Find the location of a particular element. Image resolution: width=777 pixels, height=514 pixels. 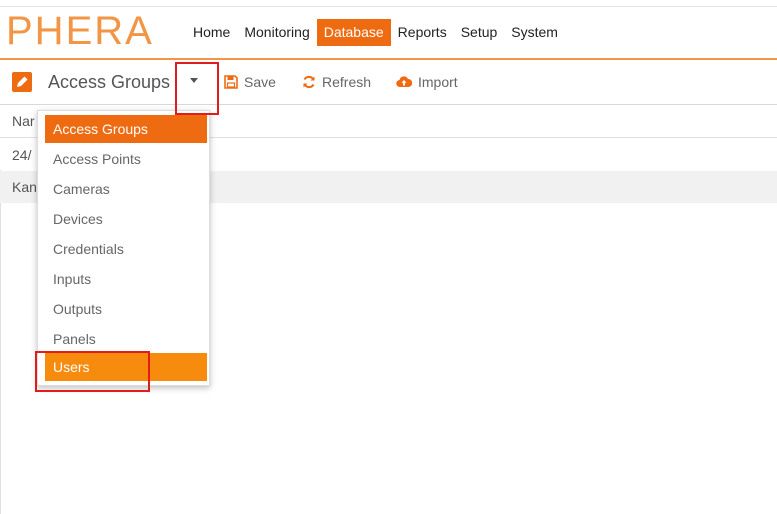

top-divider is located at coordinates (388, 6).